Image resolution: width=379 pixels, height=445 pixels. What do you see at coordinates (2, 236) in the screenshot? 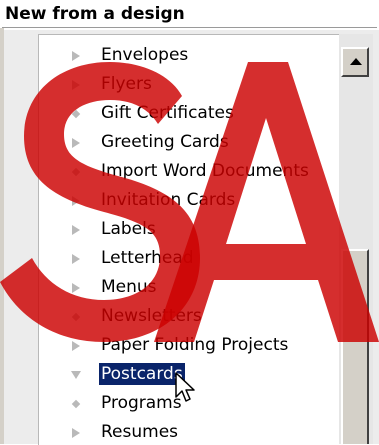
I see `panel-edge` at bounding box center [2, 236].